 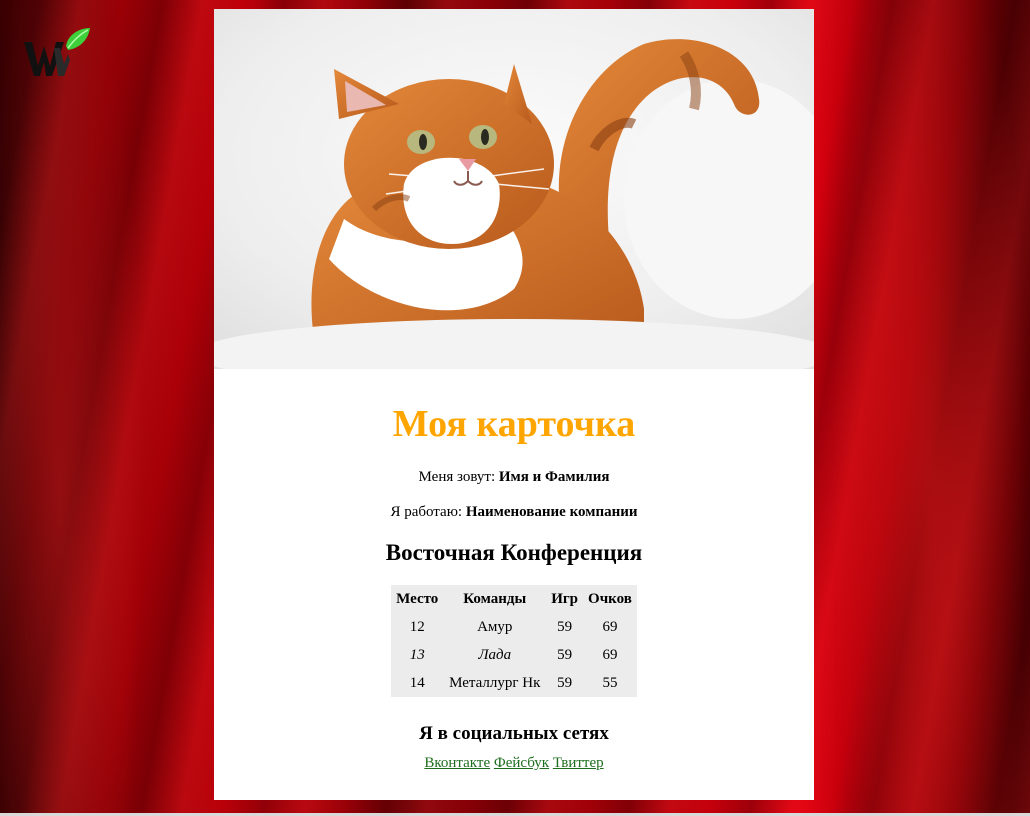 I want to click on header-points: Очков, so click(x=610, y=598).